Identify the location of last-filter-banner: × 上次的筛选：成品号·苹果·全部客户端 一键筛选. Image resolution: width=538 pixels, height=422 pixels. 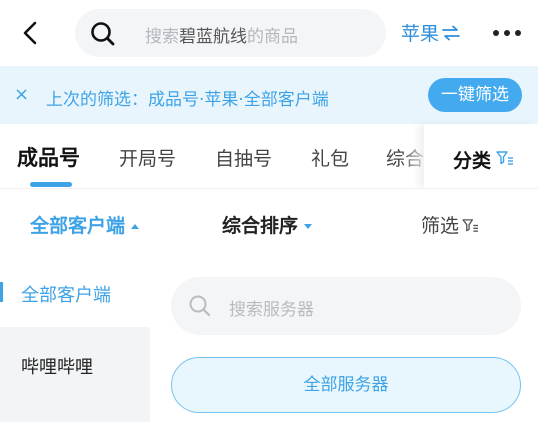
(269, 95).